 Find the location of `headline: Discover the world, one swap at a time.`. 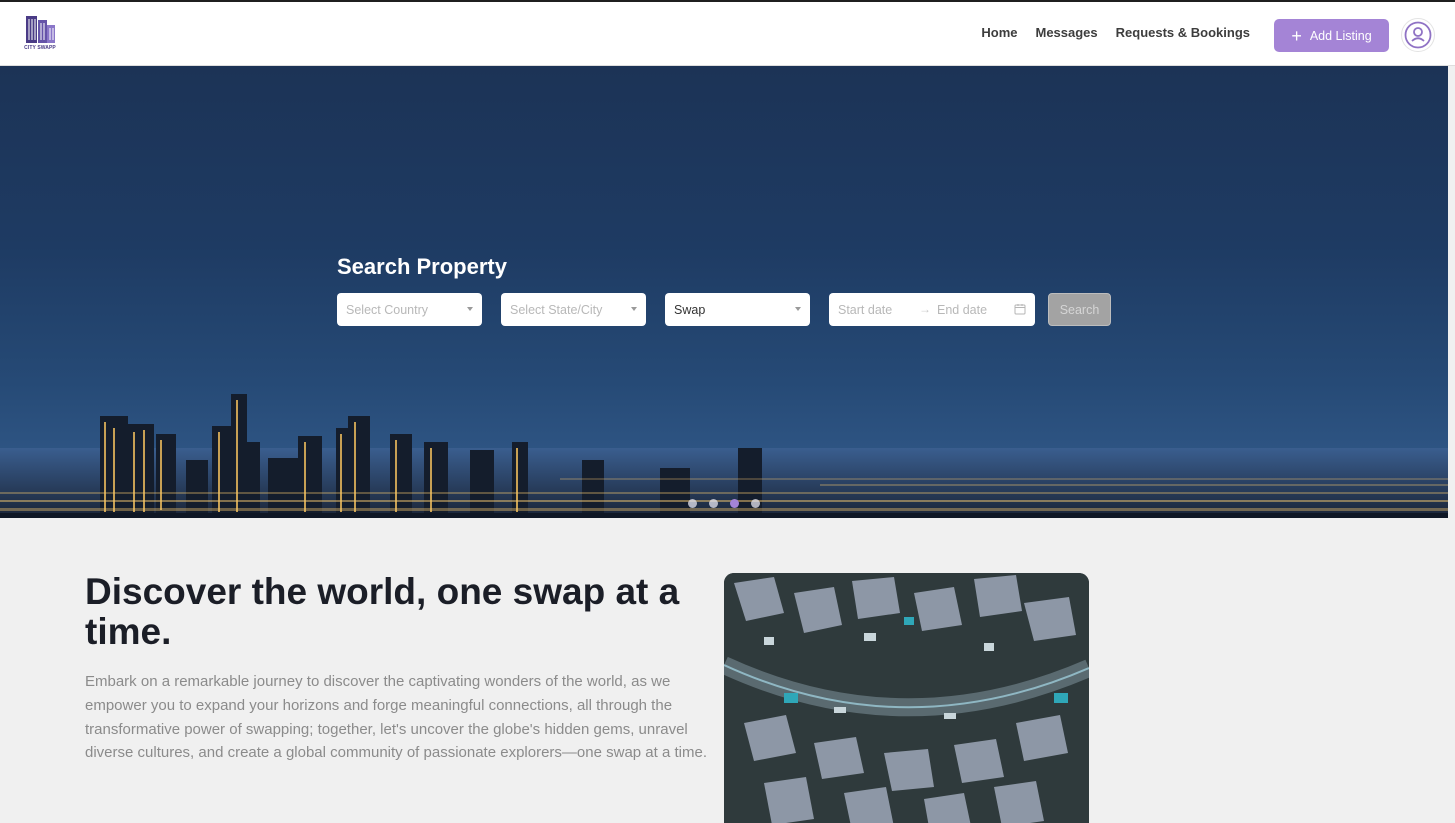

headline: Discover the world, one swap at a time. is located at coordinates (382, 611).